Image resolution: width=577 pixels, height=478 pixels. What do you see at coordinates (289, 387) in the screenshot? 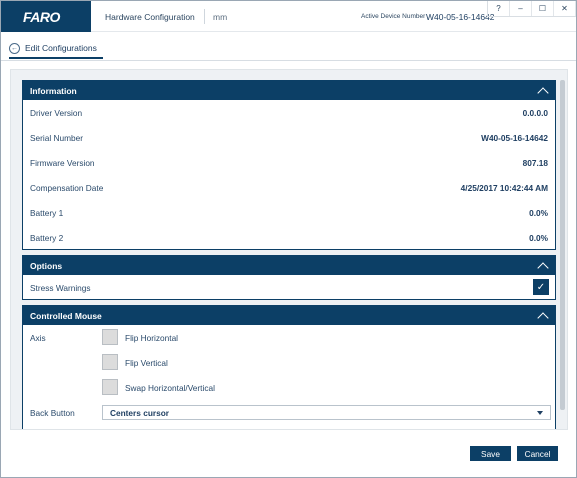
I see `axis-row-swap: Swap Horizontal/Vertical` at bounding box center [289, 387].